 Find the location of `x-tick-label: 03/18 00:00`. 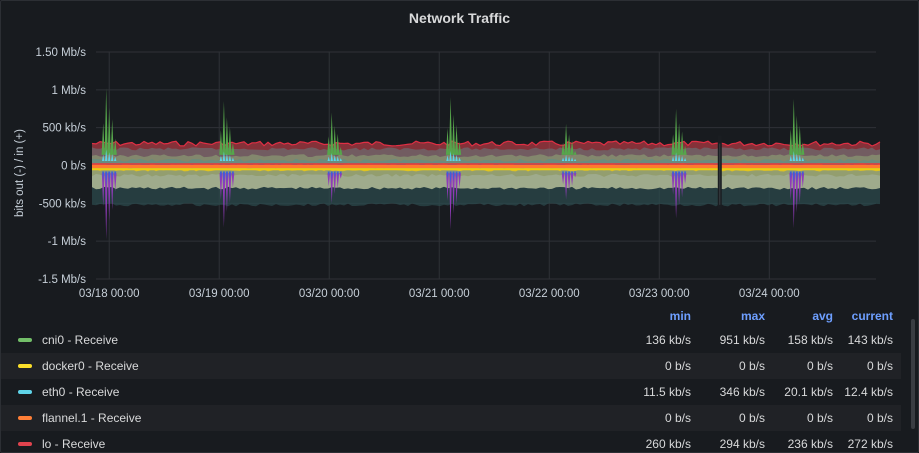

x-tick-label: 03/18 00:00 is located at coordinates (109, 294).